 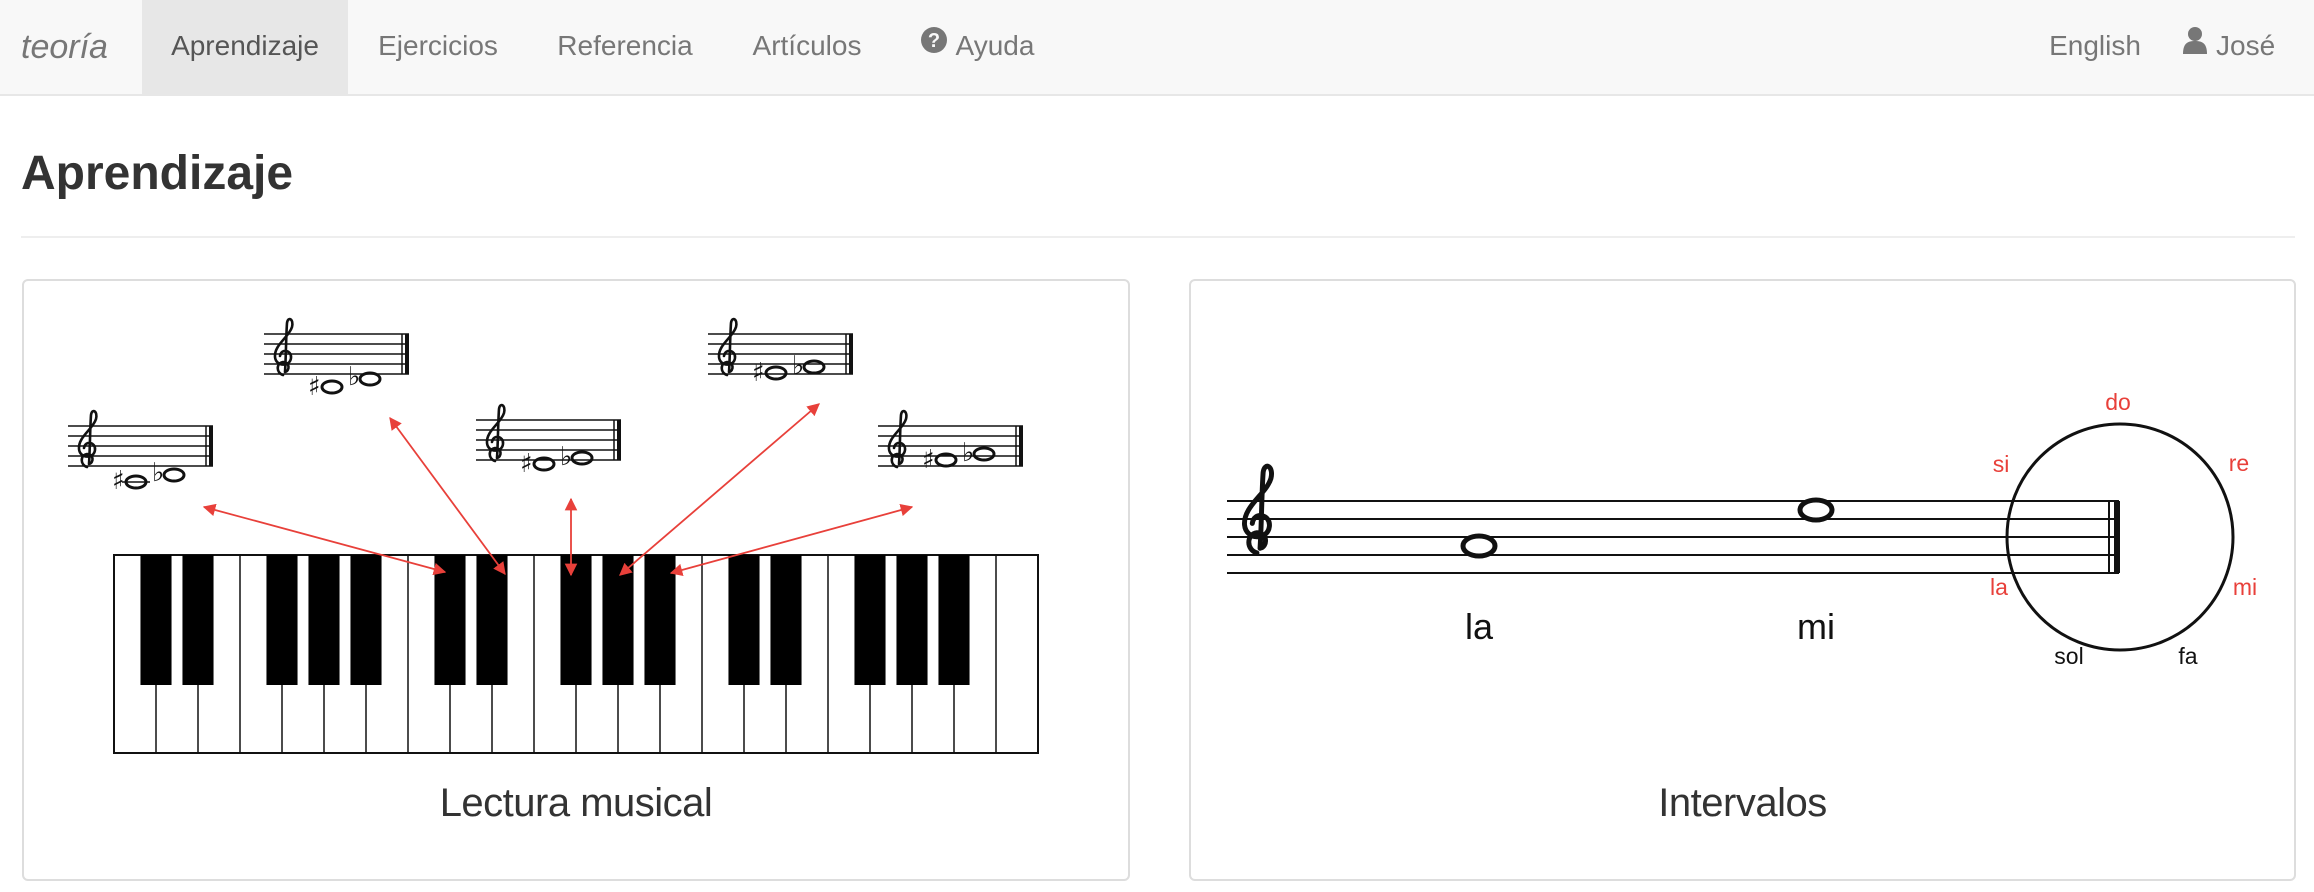 What do you see at coordinates (1479, 626) in the screenshot?
I see `note-label-la: la` at bounding box center [1479, 626].